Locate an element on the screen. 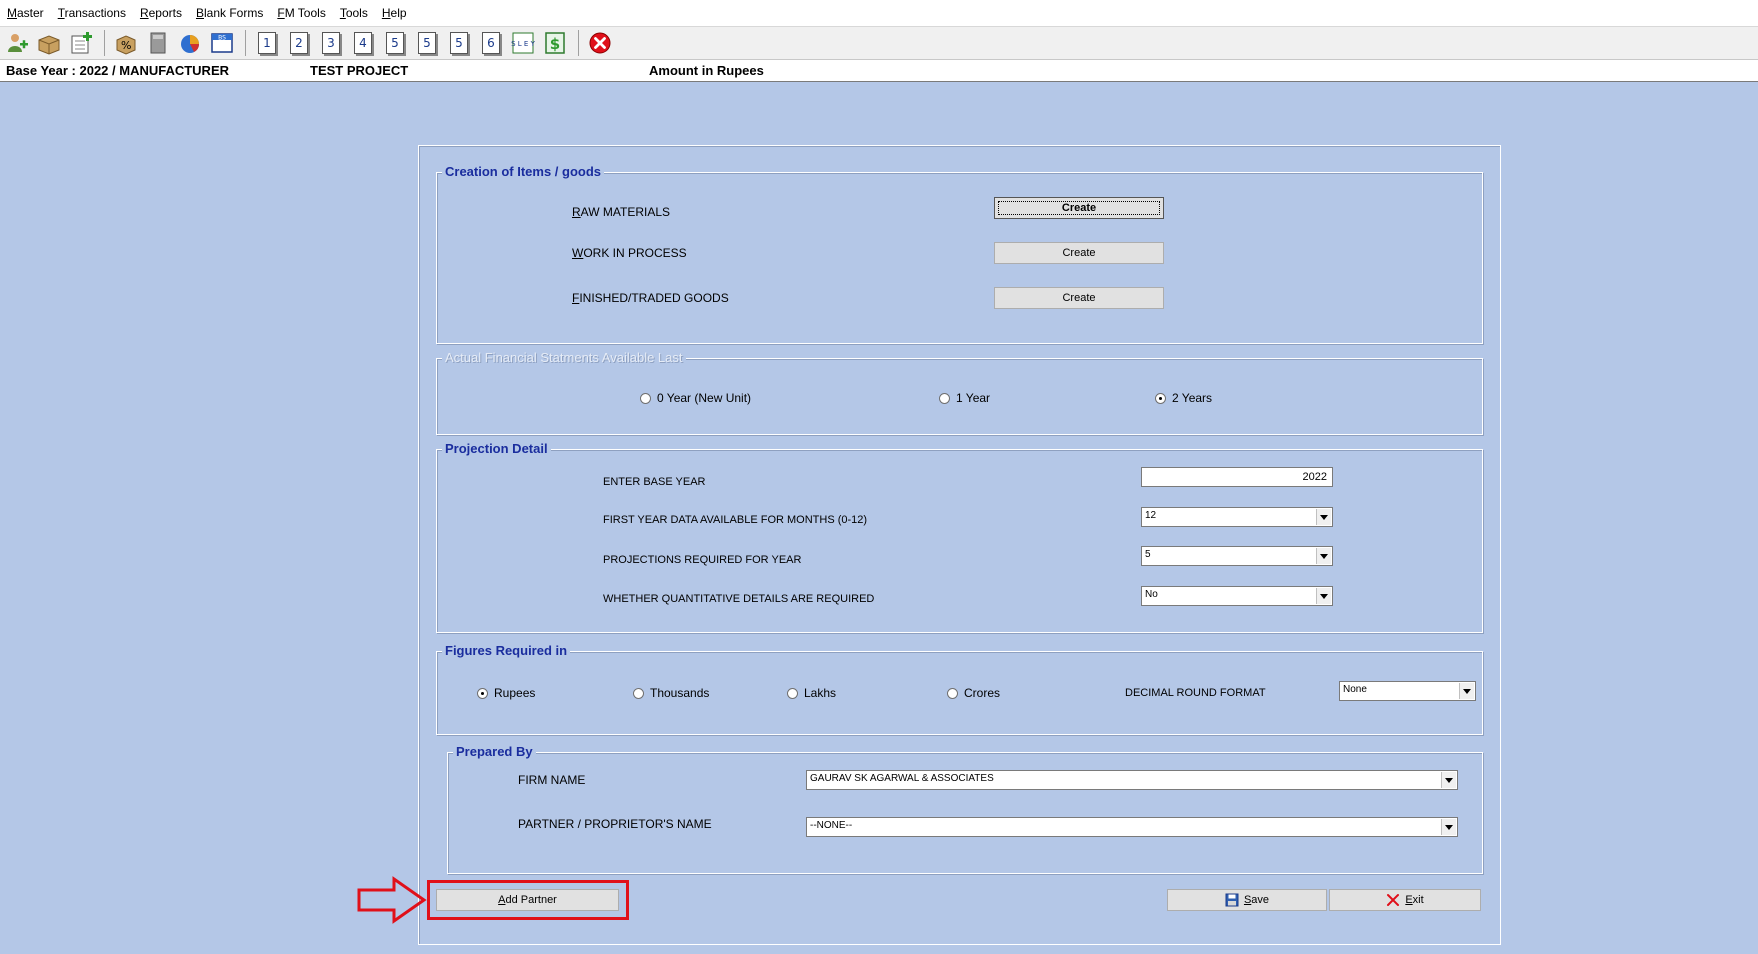 This screenshot has height=954, width=1758. menu-label: lank Forms is located at coordinates (234, 13).